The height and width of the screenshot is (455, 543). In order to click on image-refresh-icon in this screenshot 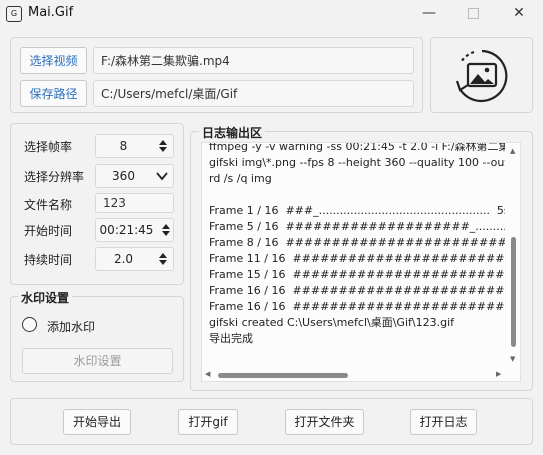, I will do `click(481, 76)`.